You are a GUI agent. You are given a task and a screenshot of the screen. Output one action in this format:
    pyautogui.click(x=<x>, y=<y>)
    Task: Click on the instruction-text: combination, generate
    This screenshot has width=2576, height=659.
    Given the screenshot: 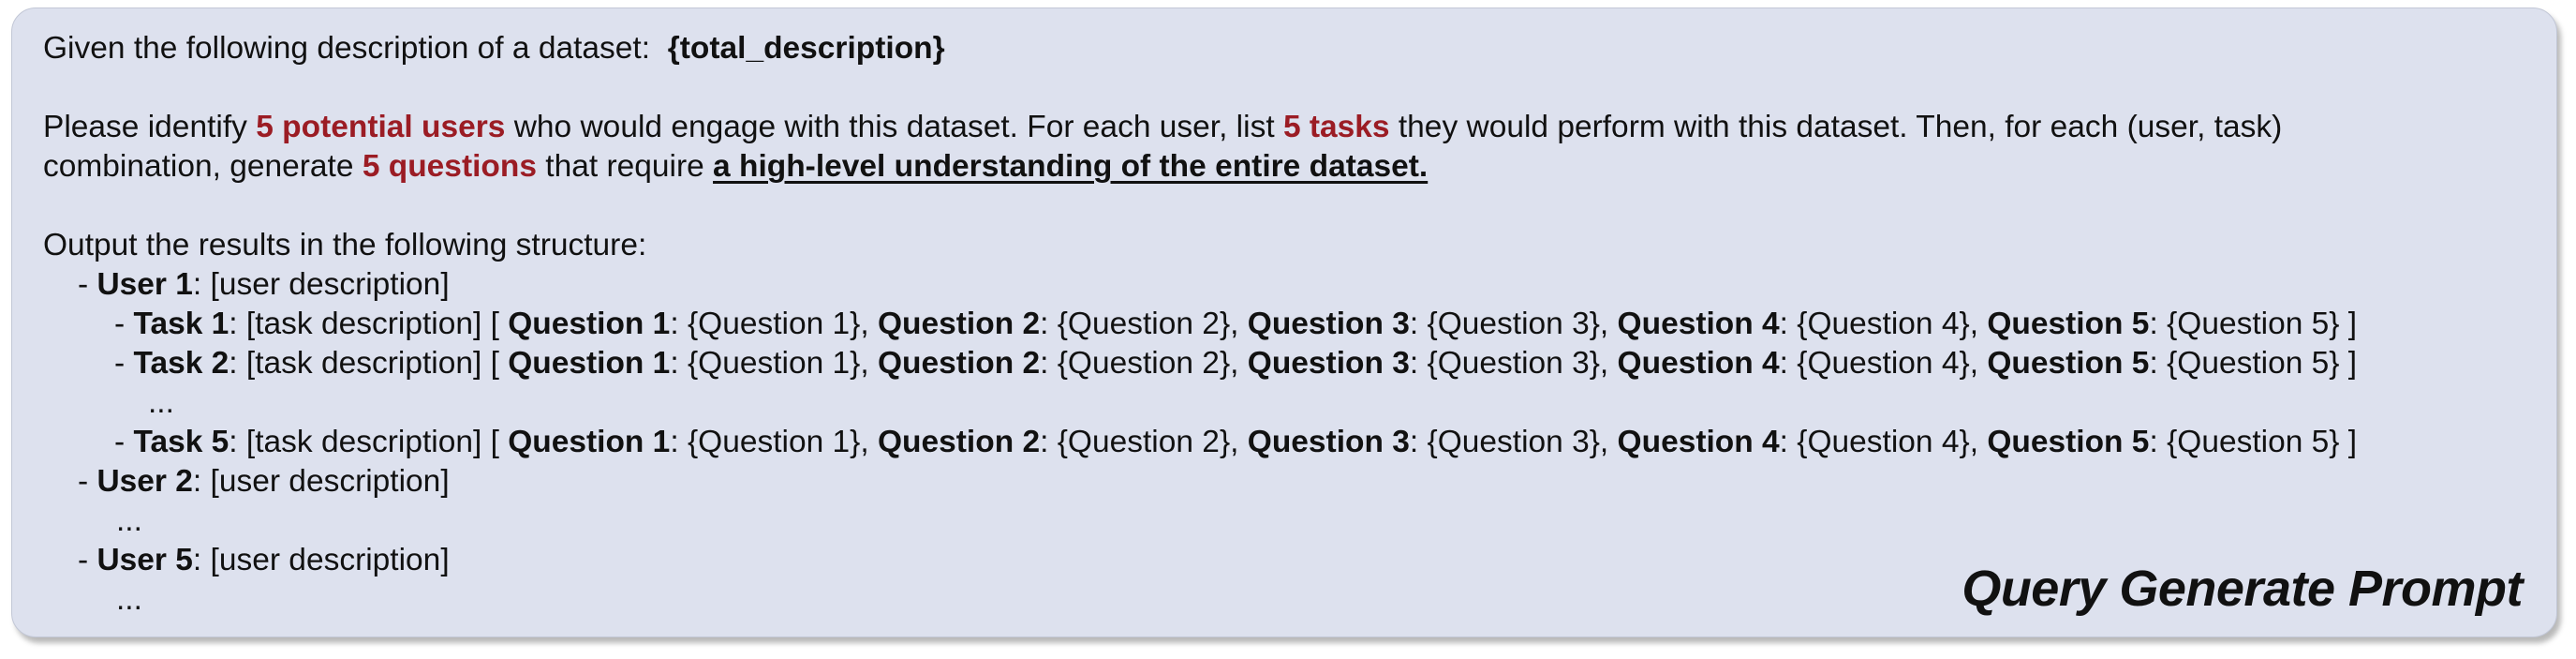 What is the action you would take?
    pyautogui.click(x=203, y=166)
    